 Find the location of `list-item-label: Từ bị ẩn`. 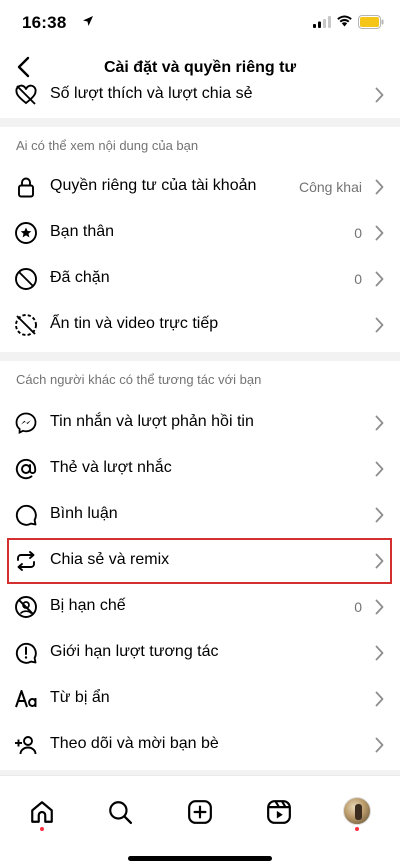

list-item-label: Từ bị ẩn is located at coordinates (80, 697).